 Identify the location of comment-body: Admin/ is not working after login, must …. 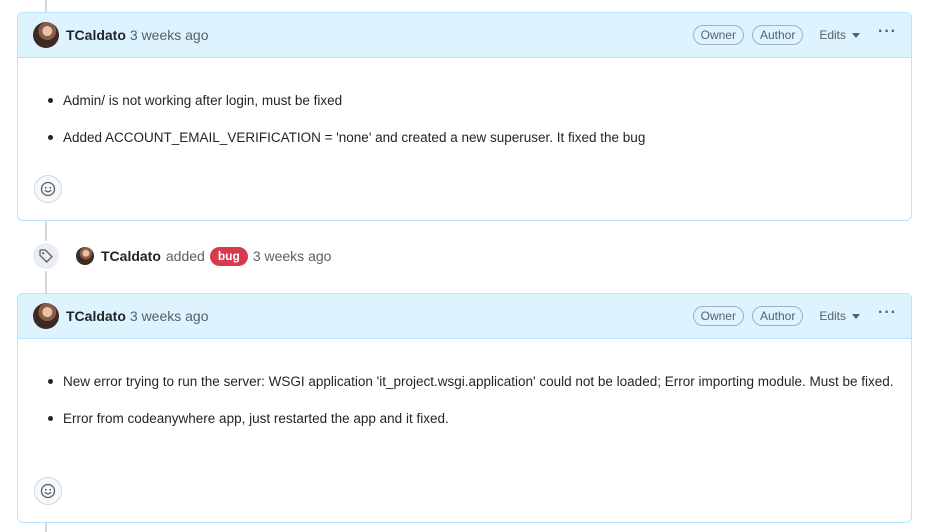
(464, 119).